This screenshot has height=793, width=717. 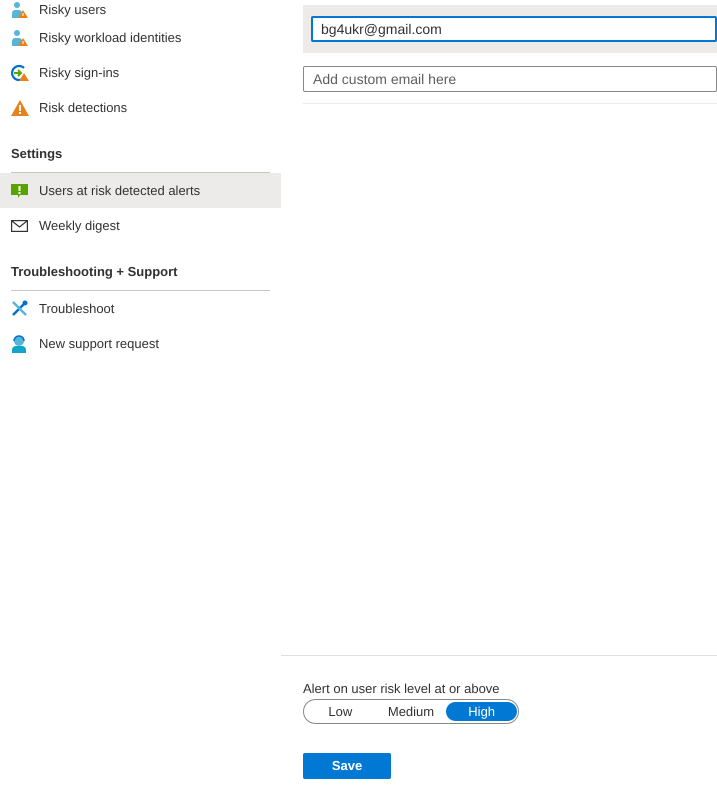 What do you see at coordinates (19, 308) in the screenshot?
I see `tools-icon` at bounding box center [19, 308].